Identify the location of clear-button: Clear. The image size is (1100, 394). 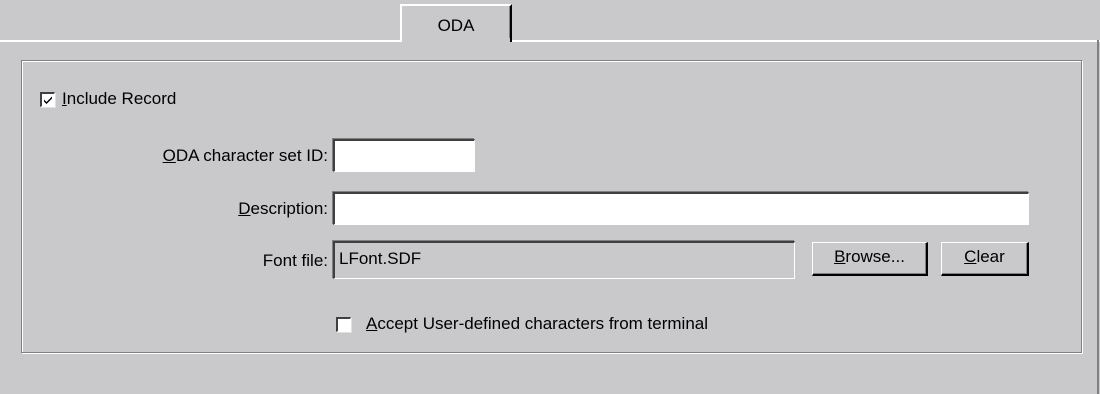
(985, 259).